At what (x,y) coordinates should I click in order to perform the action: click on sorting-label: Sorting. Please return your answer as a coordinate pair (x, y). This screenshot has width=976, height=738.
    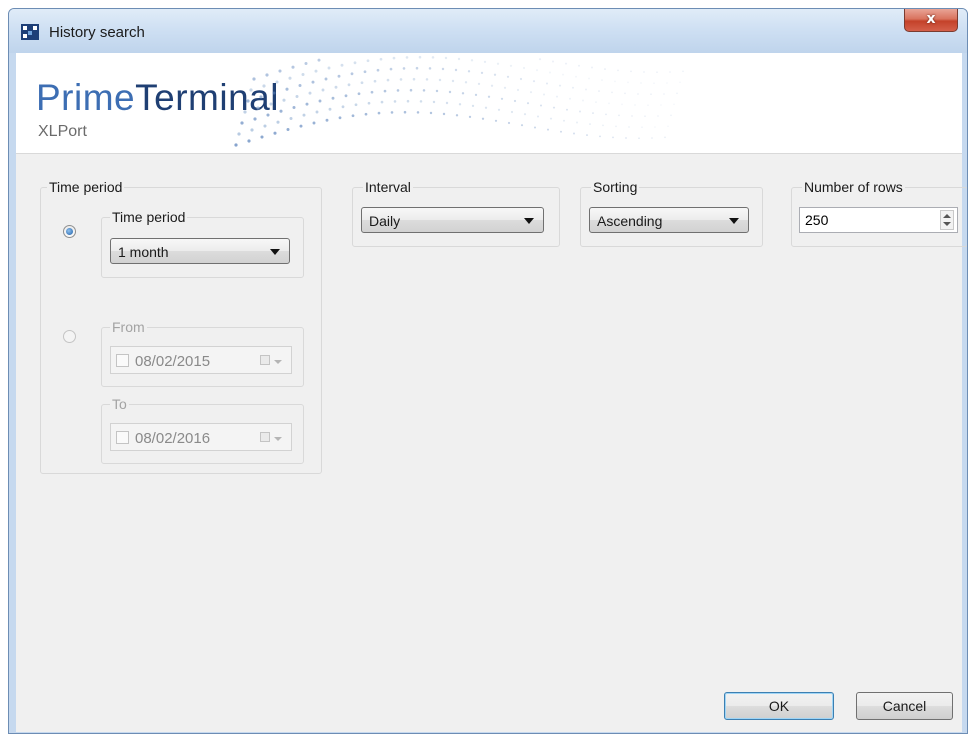
    Looking at the image, I should click on (615, 187).